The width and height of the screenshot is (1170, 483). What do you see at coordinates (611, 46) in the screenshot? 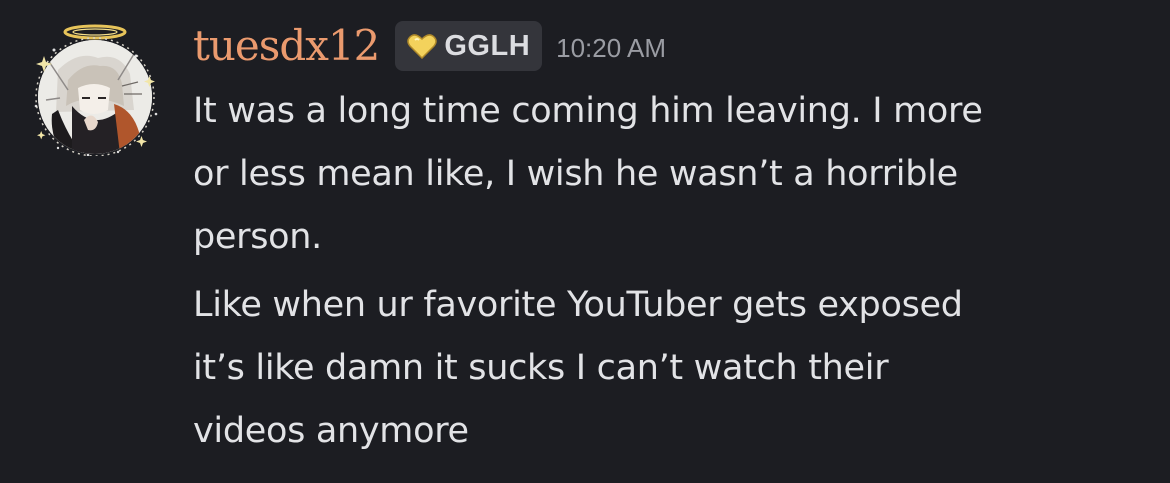
I see `message-timestamp: 10:20 AM` at bounding box center [611, 46].